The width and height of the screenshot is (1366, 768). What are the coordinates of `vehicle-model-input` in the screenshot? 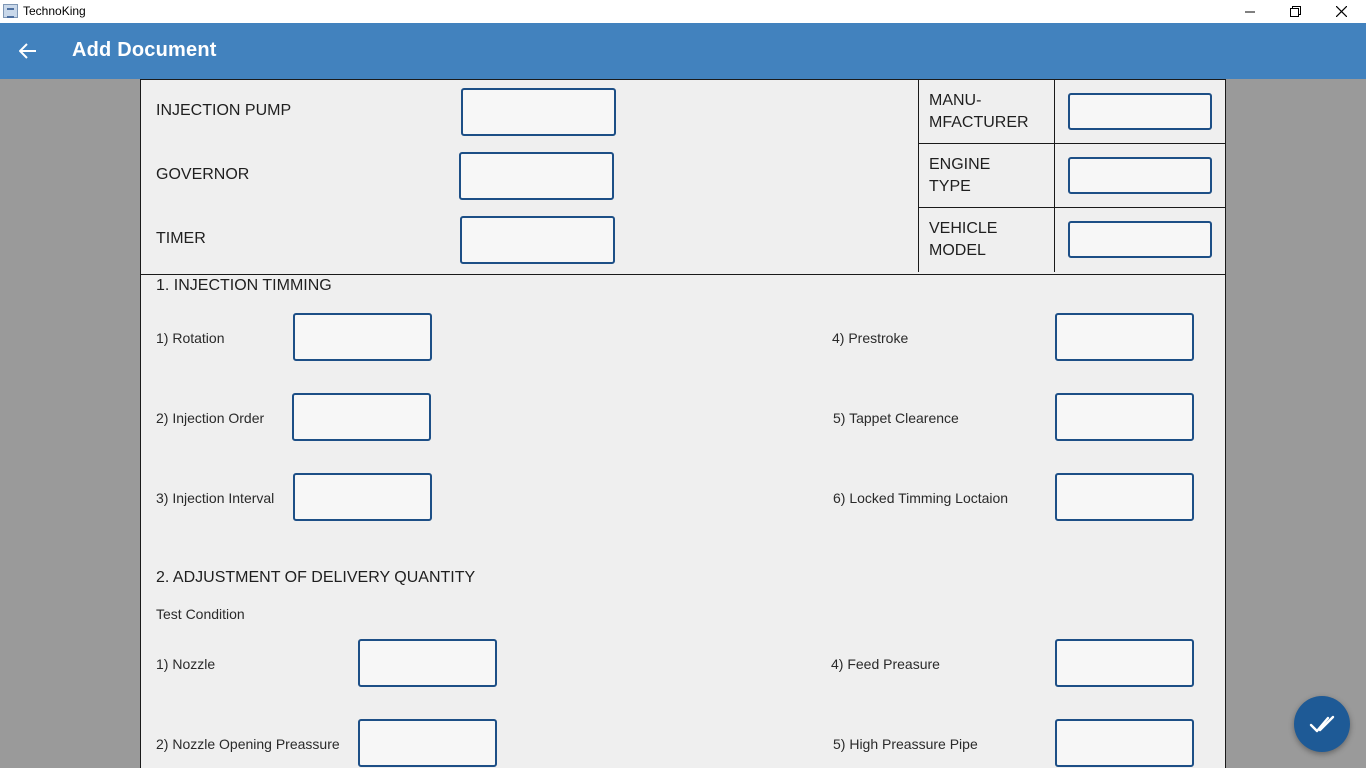 It's located at (1140, 239).